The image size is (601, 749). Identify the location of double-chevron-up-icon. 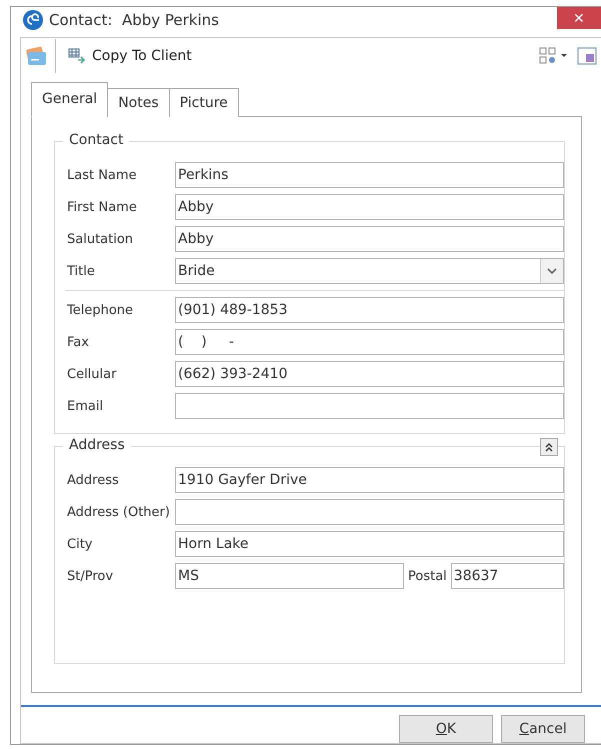
(549, 447).